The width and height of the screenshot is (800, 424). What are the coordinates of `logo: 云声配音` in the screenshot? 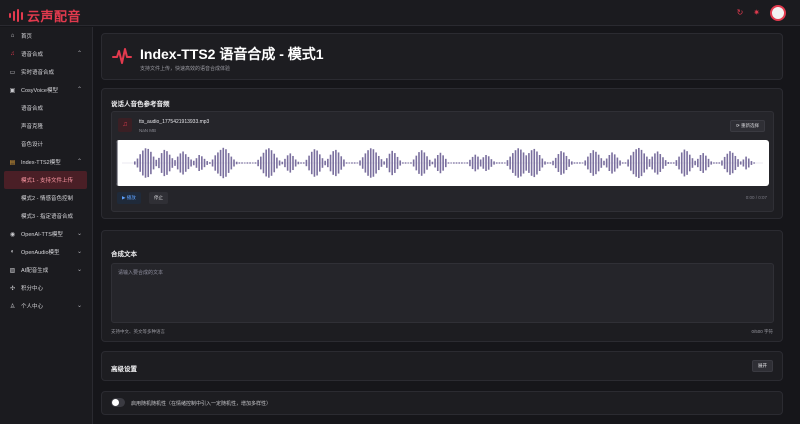 It's located at (45, 15).